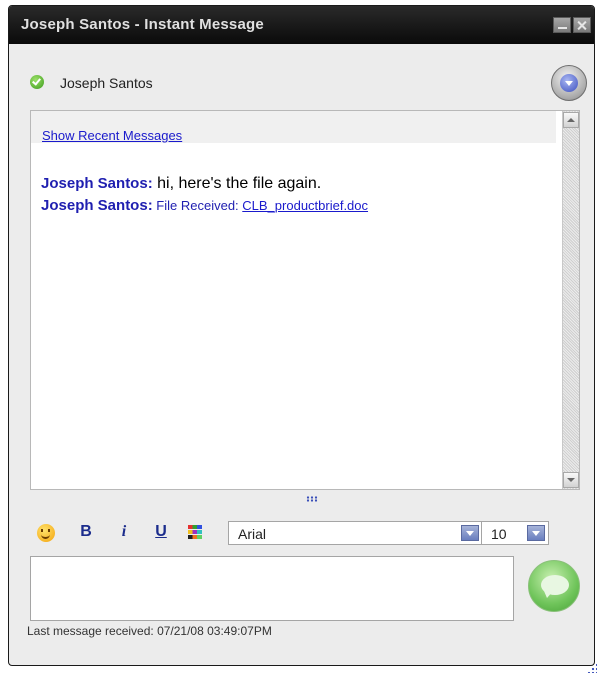 This screenshot has width=600, height=676. I want to click on splitter-grip-icon, so click(312, 499).